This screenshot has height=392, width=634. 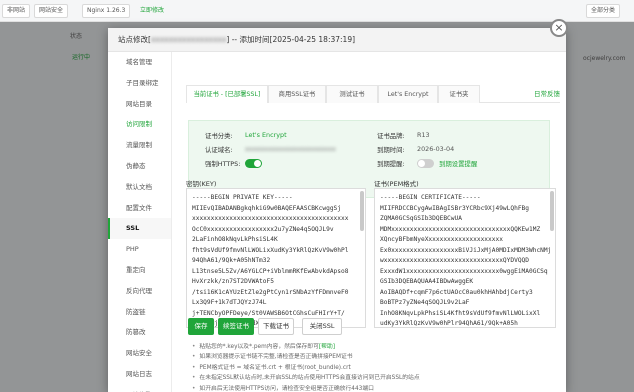 I want to click on category-value: Let's Encrypt, so click(x=266, y=135).